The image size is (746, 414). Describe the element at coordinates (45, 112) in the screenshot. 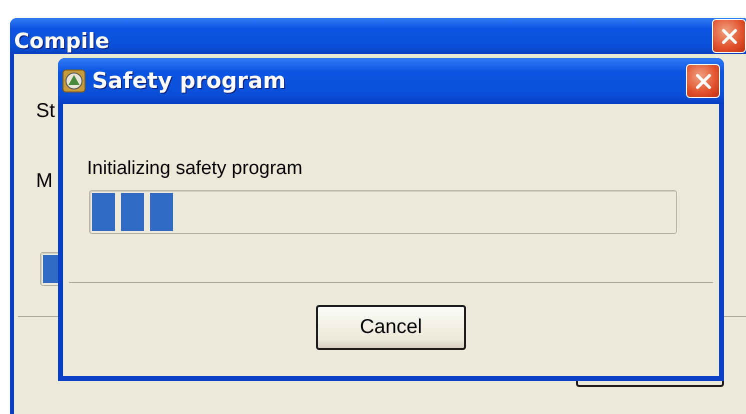

I see `field-label: St` at that location.